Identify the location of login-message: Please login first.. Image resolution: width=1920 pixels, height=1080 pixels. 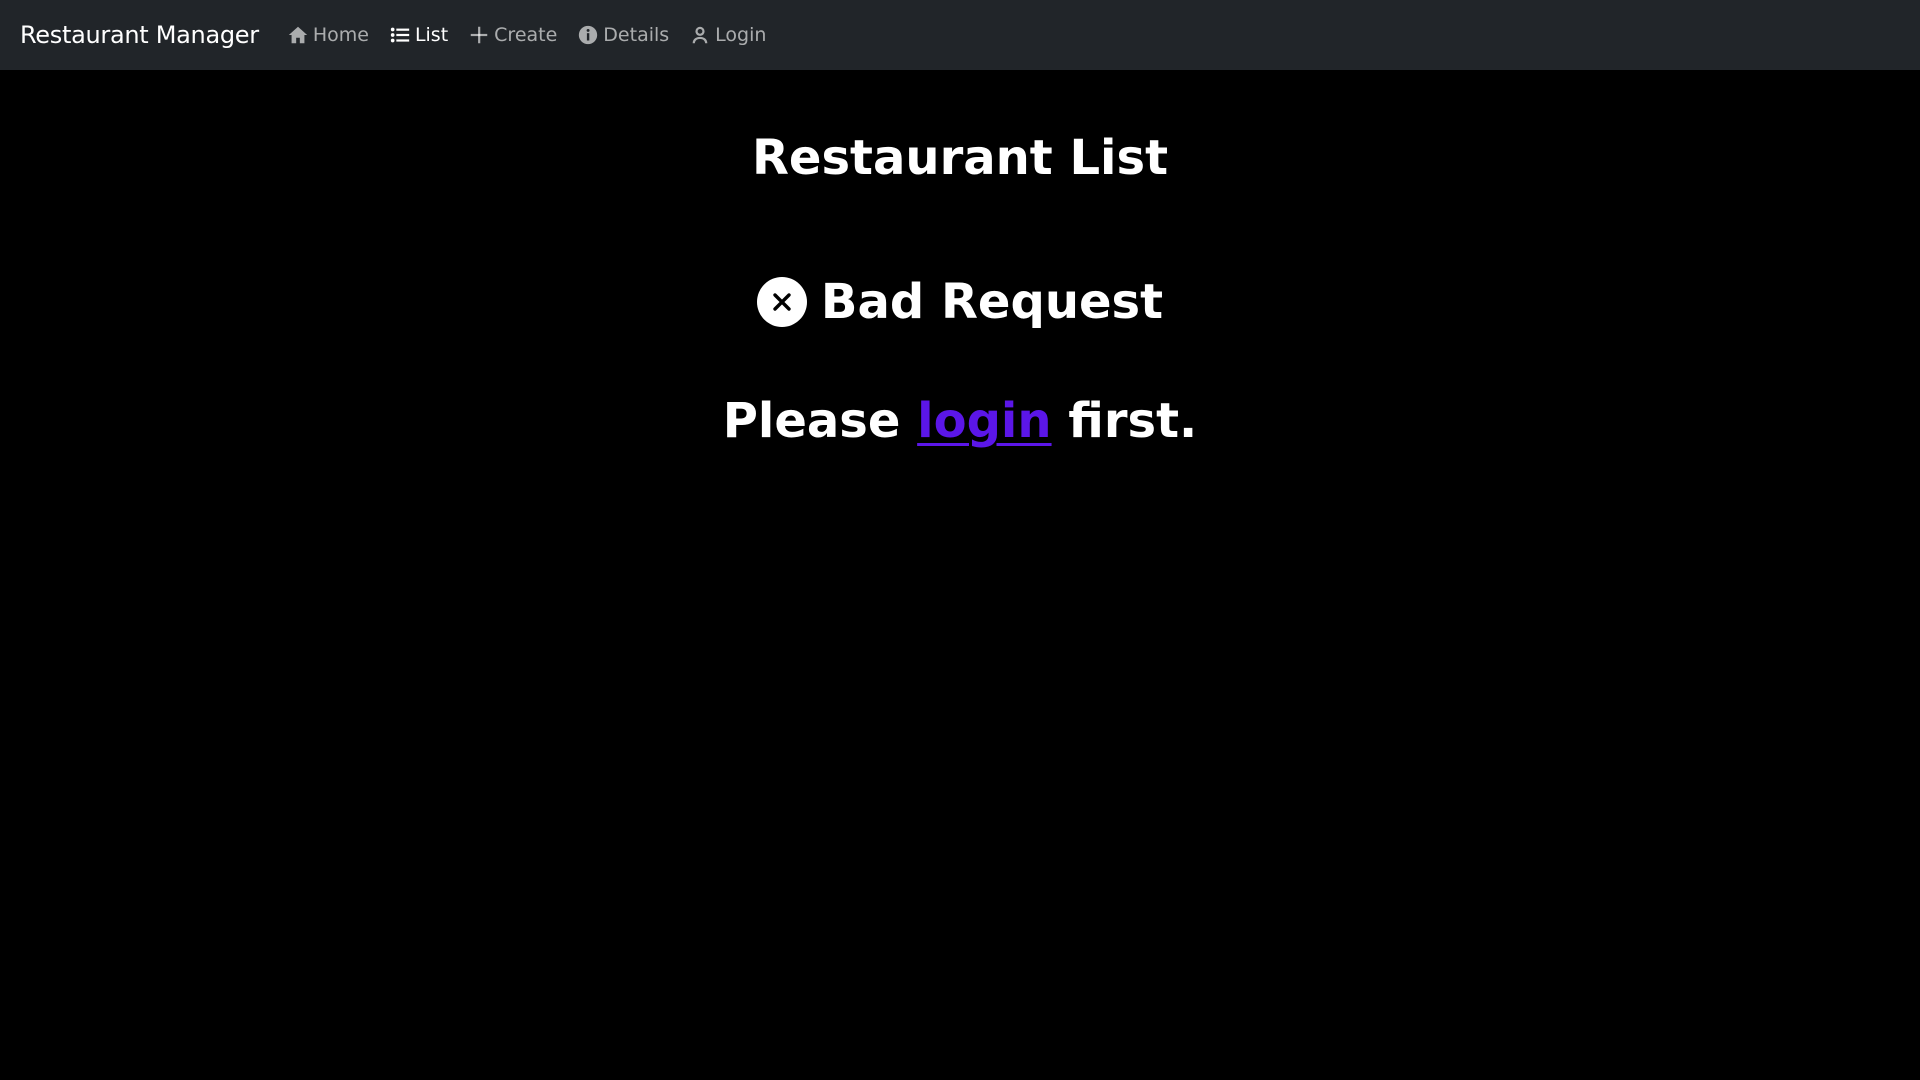
(960, 422).